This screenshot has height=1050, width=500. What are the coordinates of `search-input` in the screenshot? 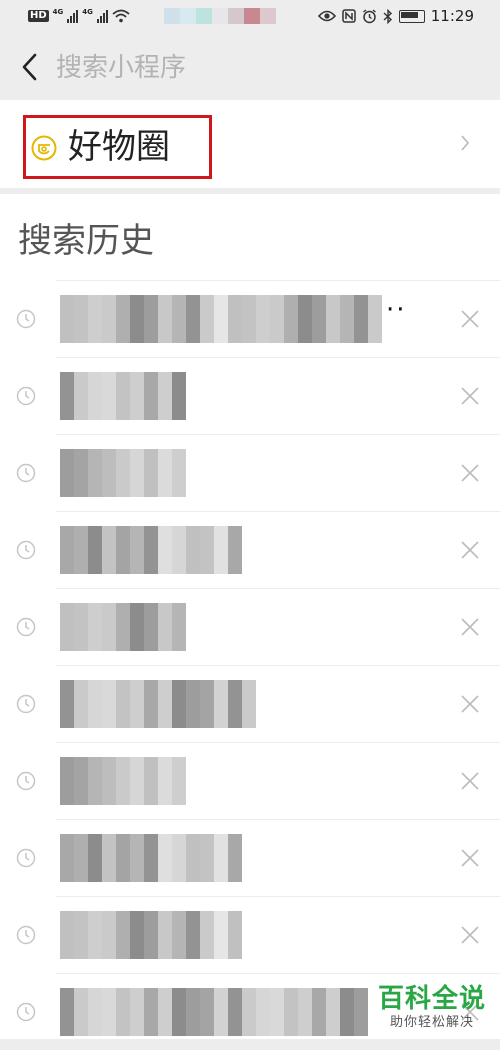 It's located at (266, 68).